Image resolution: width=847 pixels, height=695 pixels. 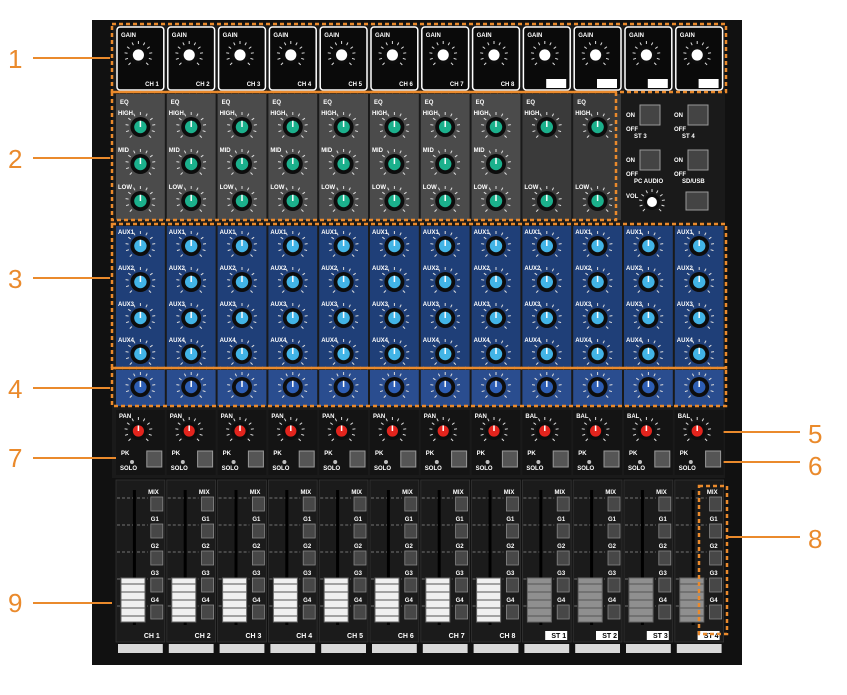 What do you see at coordinates (559, 85) in the screenshot?
I see `gain-channel-label: ST 1` at bounding box center [559, 85].